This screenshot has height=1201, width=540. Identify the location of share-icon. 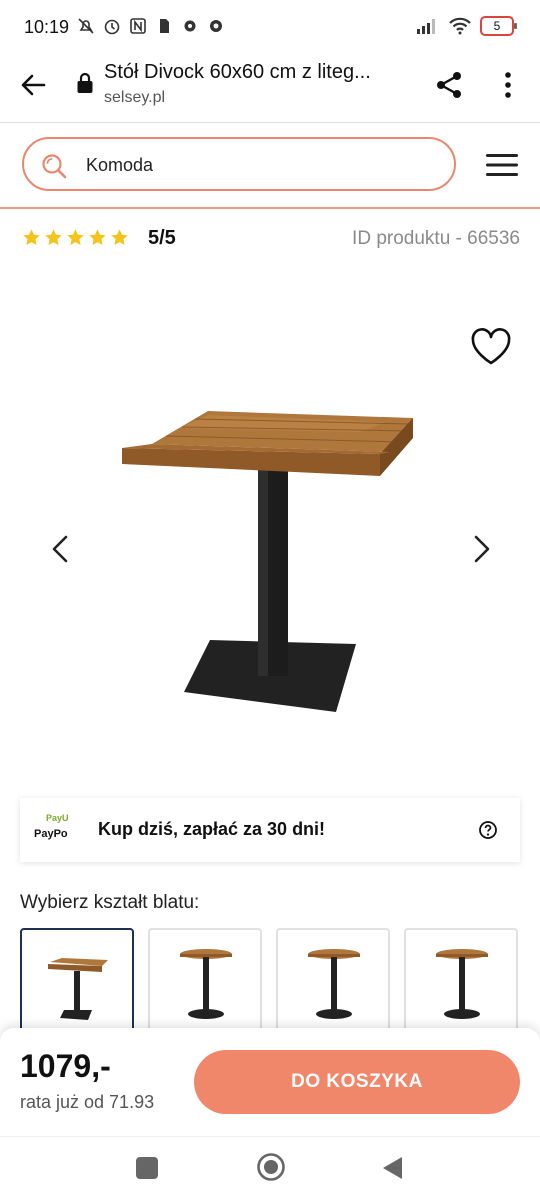
(449, 85).